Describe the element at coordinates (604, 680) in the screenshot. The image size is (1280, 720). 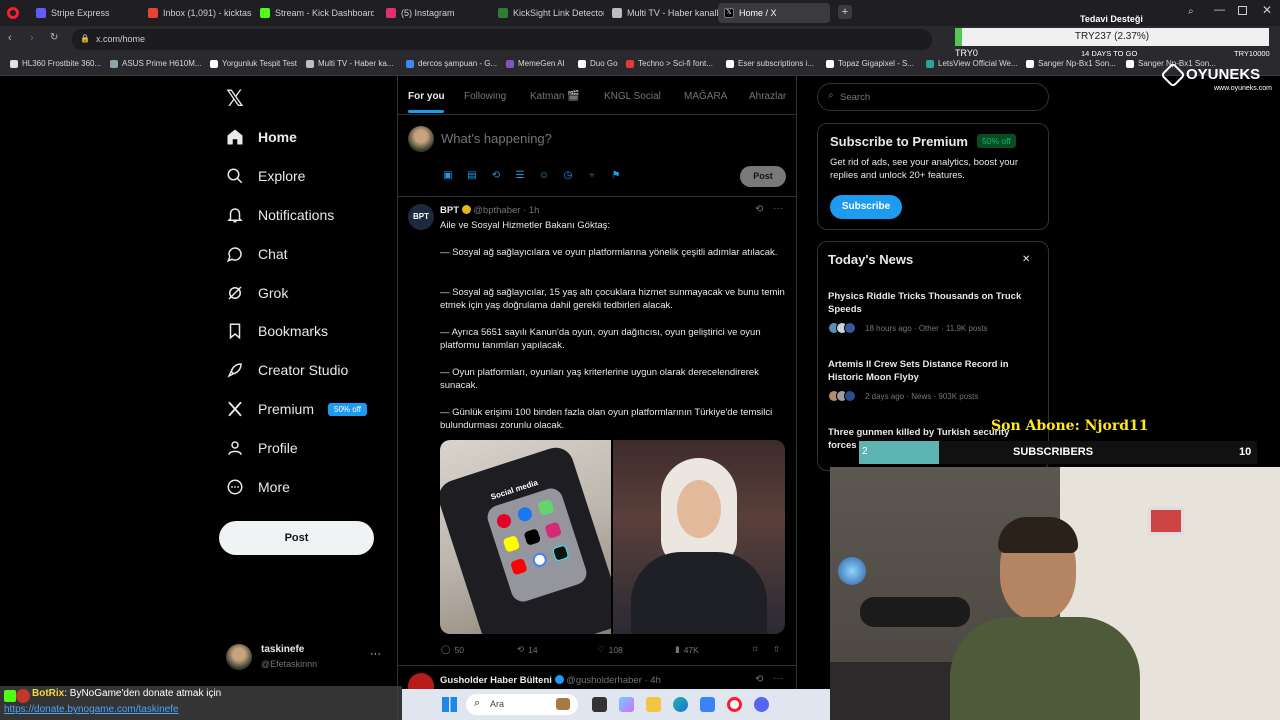
I see `tweet-author-handle: @gusholderhaber` at that location.